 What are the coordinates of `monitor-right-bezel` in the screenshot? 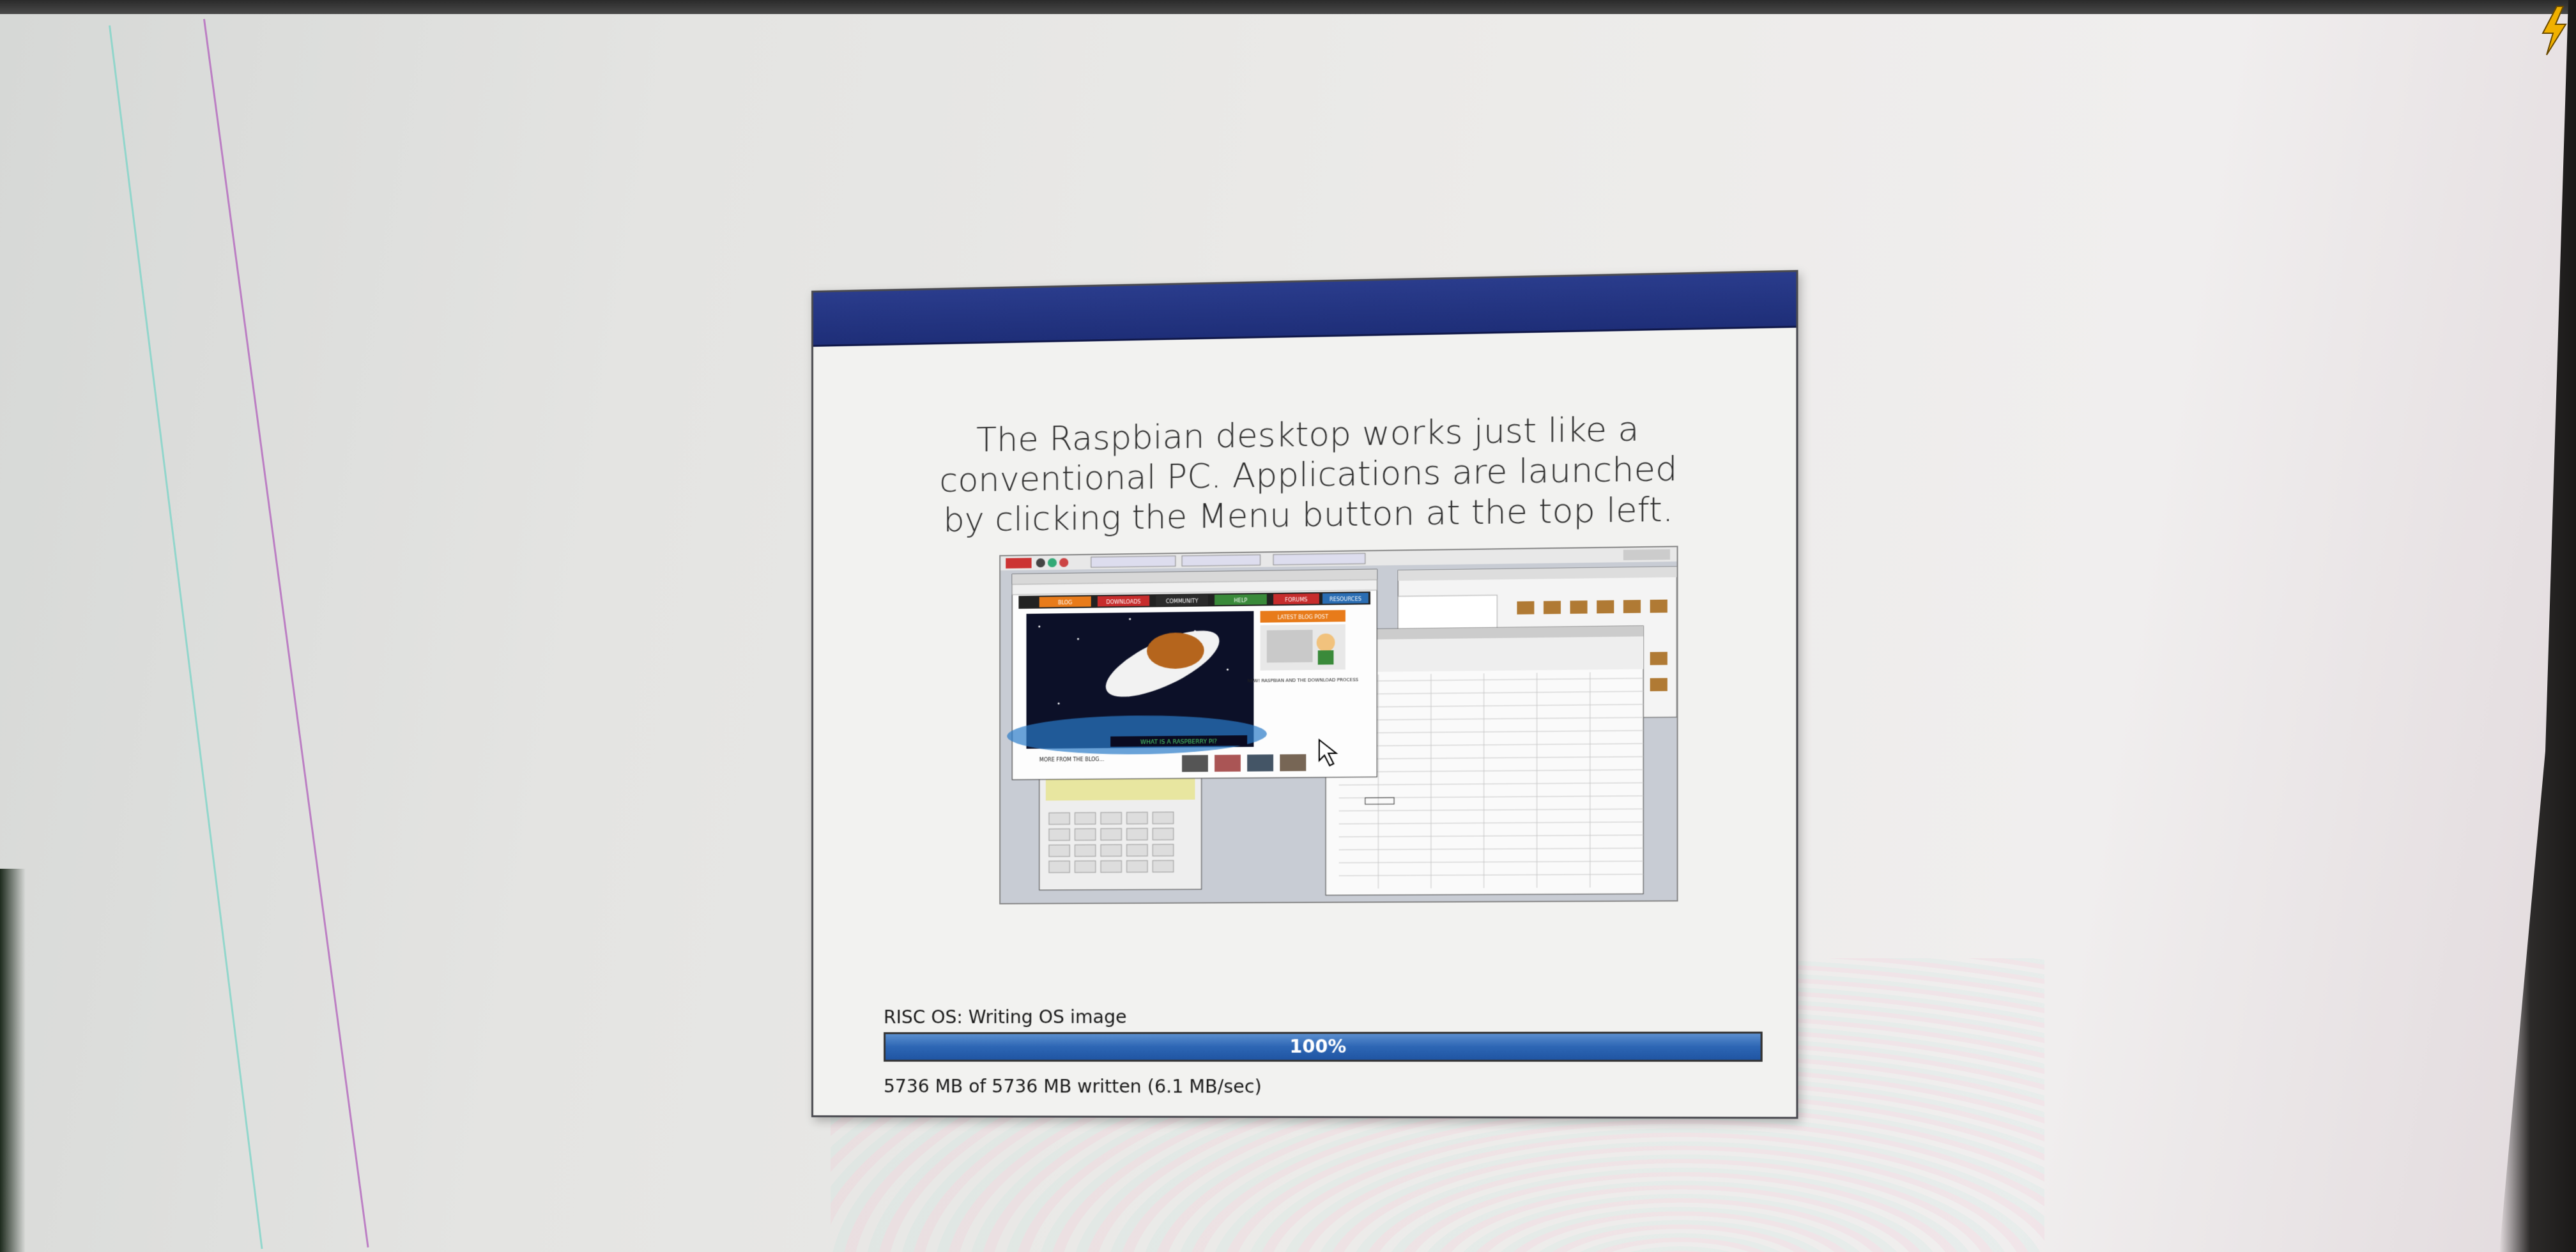 It's located at (2537, 626).